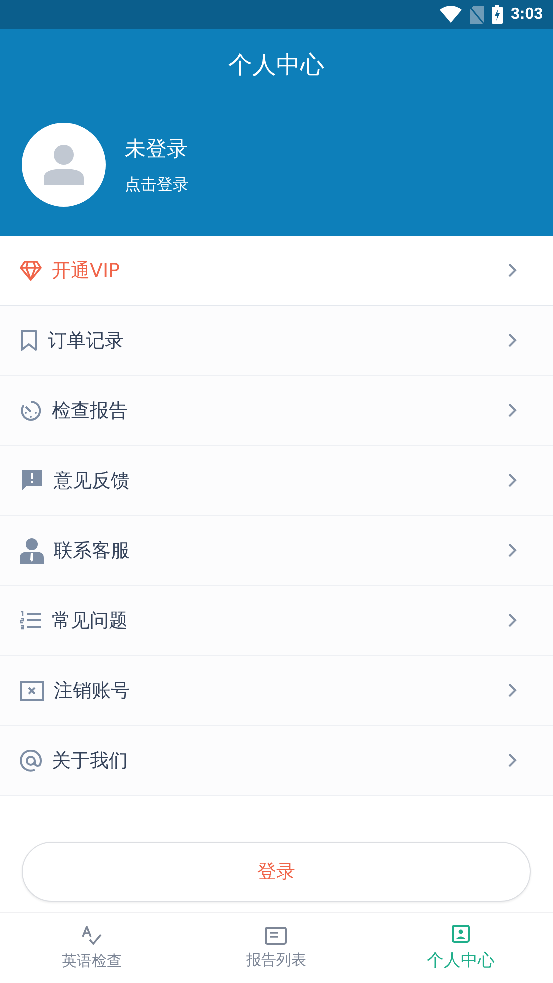 The width and height of the screenshot is (553, 983). I want to click on menu-label: 检查报告, so click(90, 411).